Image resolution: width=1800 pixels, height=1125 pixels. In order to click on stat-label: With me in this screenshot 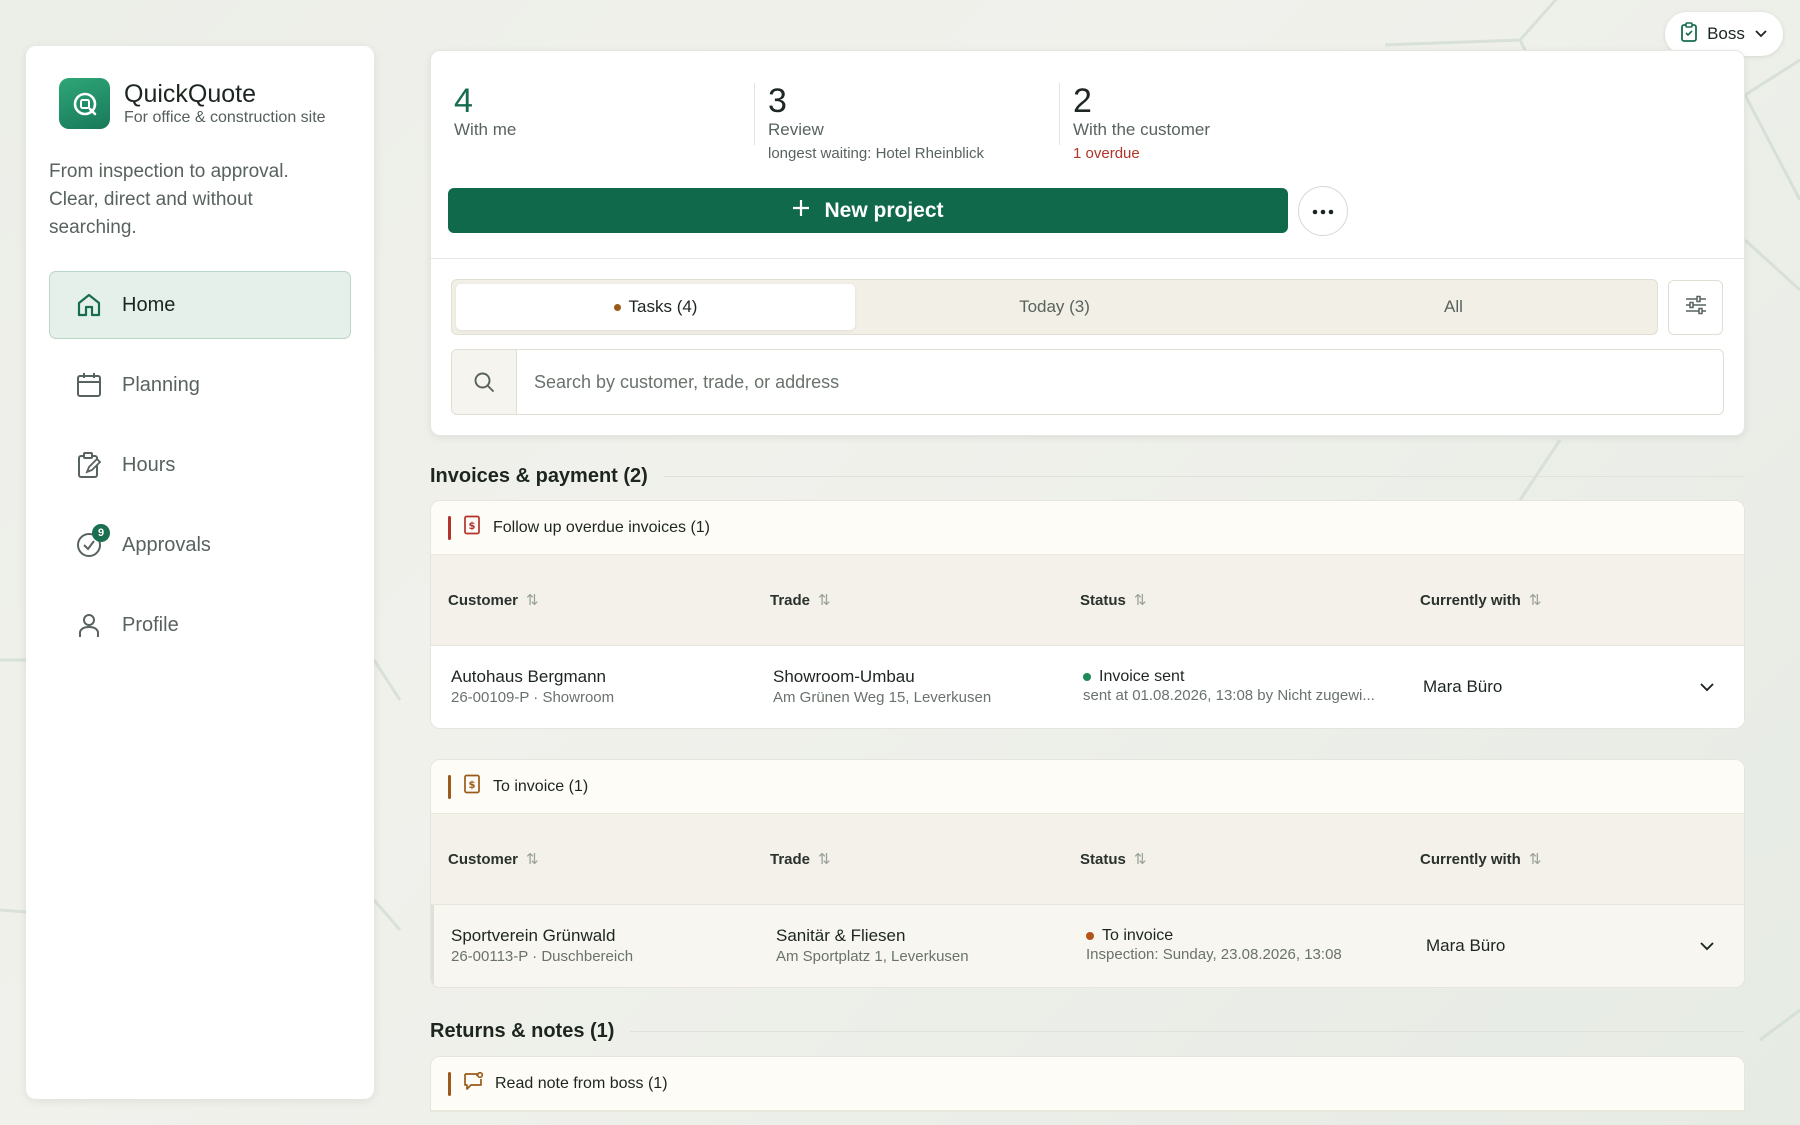, I will do `click(485, 129)`.